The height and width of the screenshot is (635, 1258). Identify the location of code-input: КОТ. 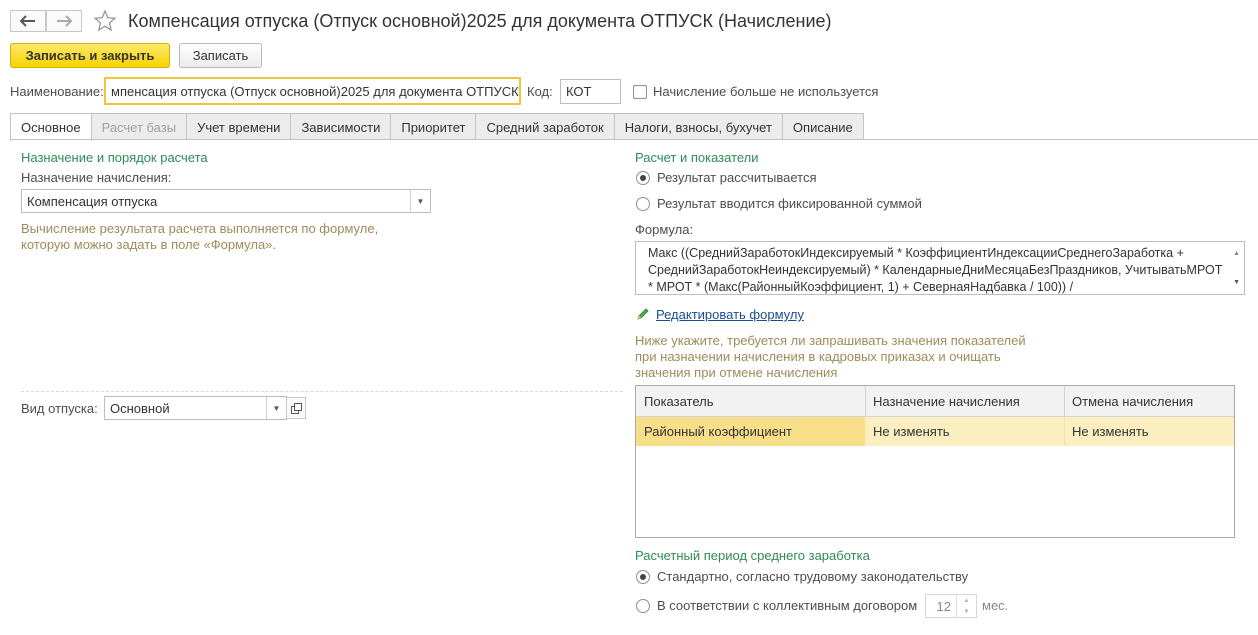
(590, 91).